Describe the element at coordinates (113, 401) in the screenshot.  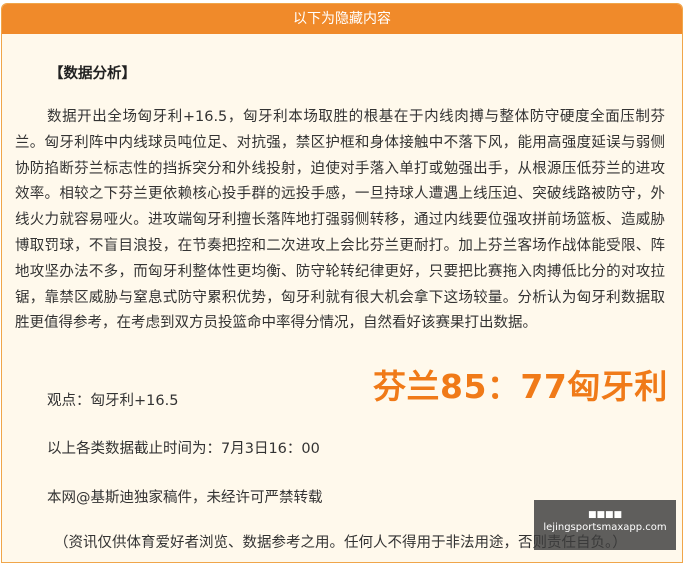
I see `viewpoint-line: 观点：匈牙利+16.5` at that location.